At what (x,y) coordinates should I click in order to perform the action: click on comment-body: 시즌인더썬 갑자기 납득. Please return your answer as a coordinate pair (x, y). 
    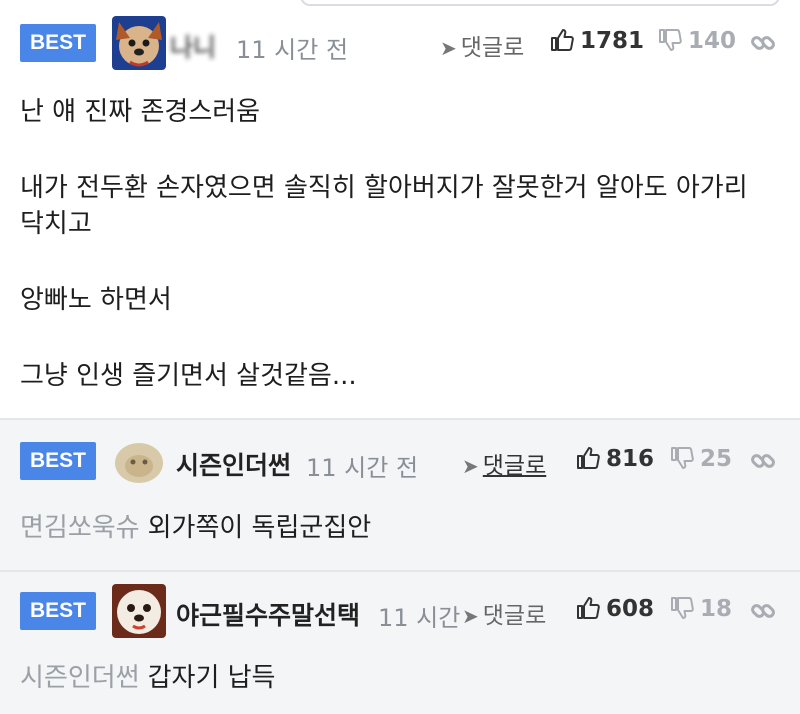
    Looking at the image, I should click on (400, 678).